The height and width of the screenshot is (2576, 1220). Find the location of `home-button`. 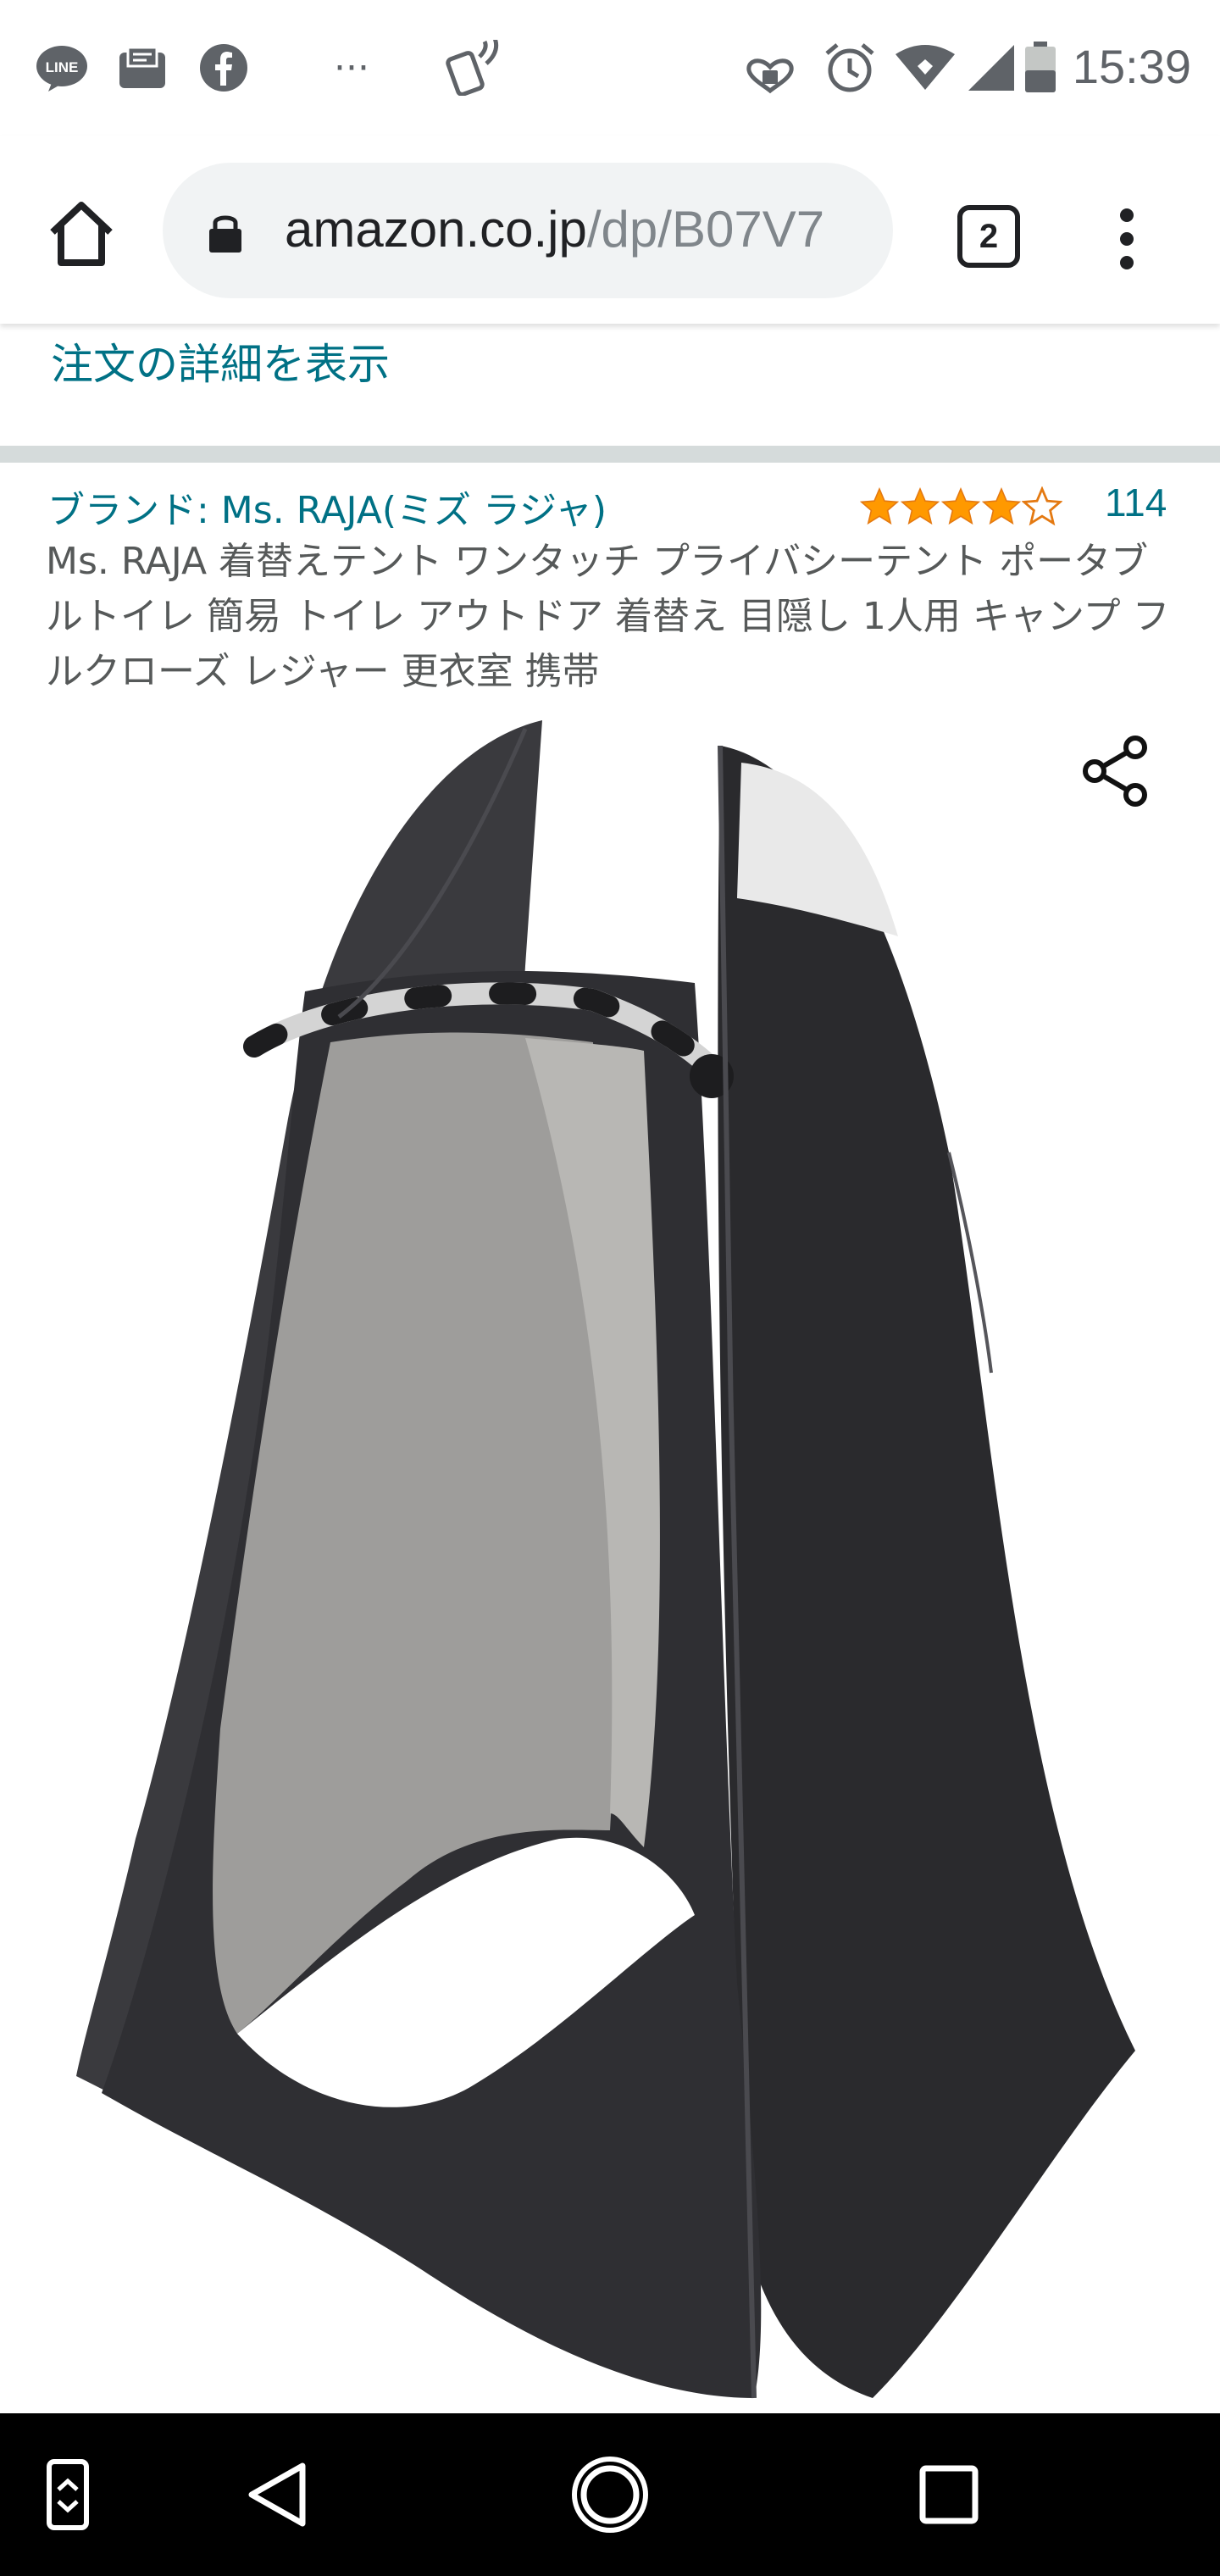

home-button is located at coordinates (81, 234).